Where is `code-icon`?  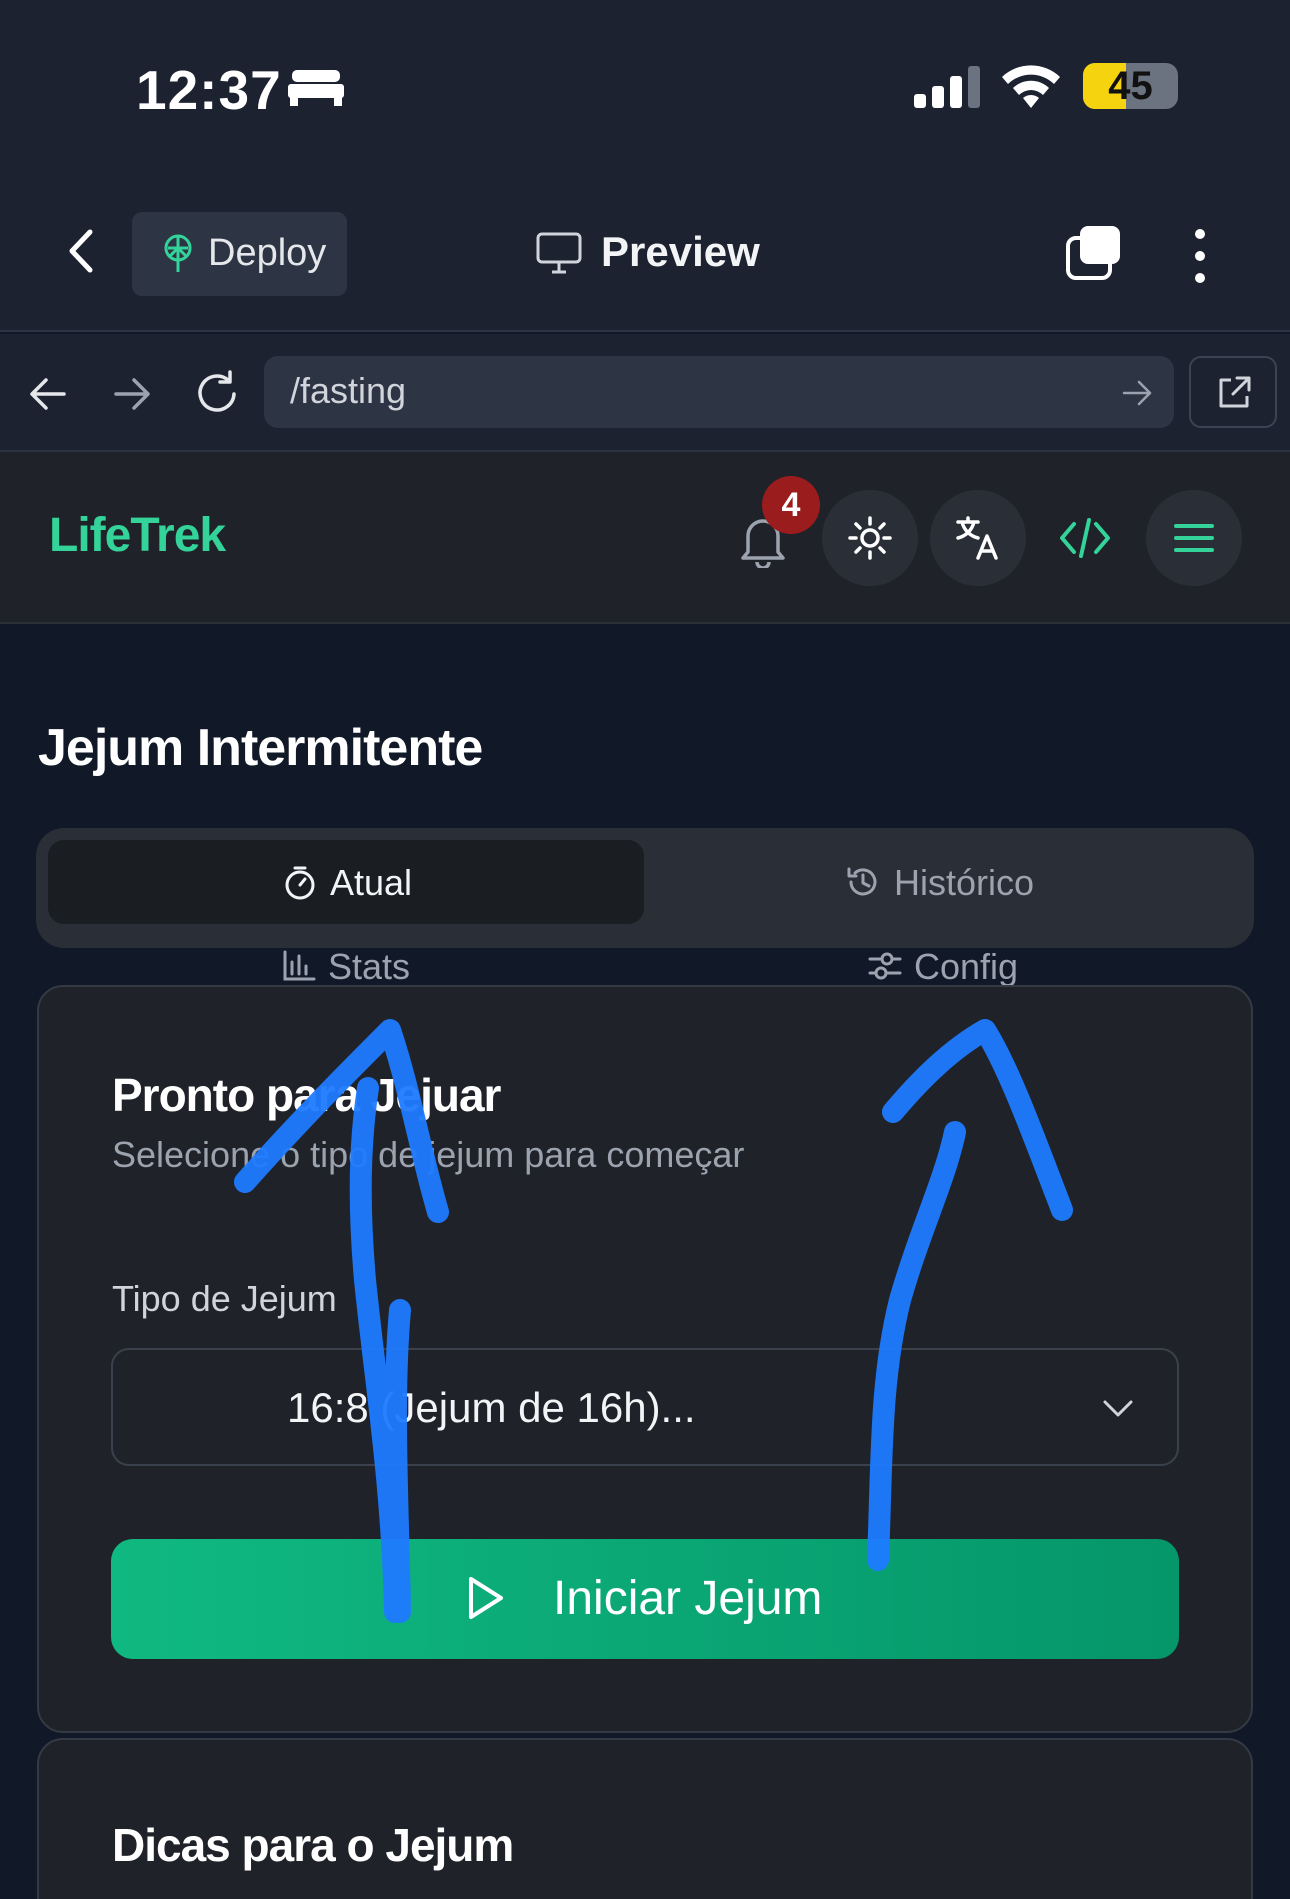
code-icon is located at coordinates (1085, 538).